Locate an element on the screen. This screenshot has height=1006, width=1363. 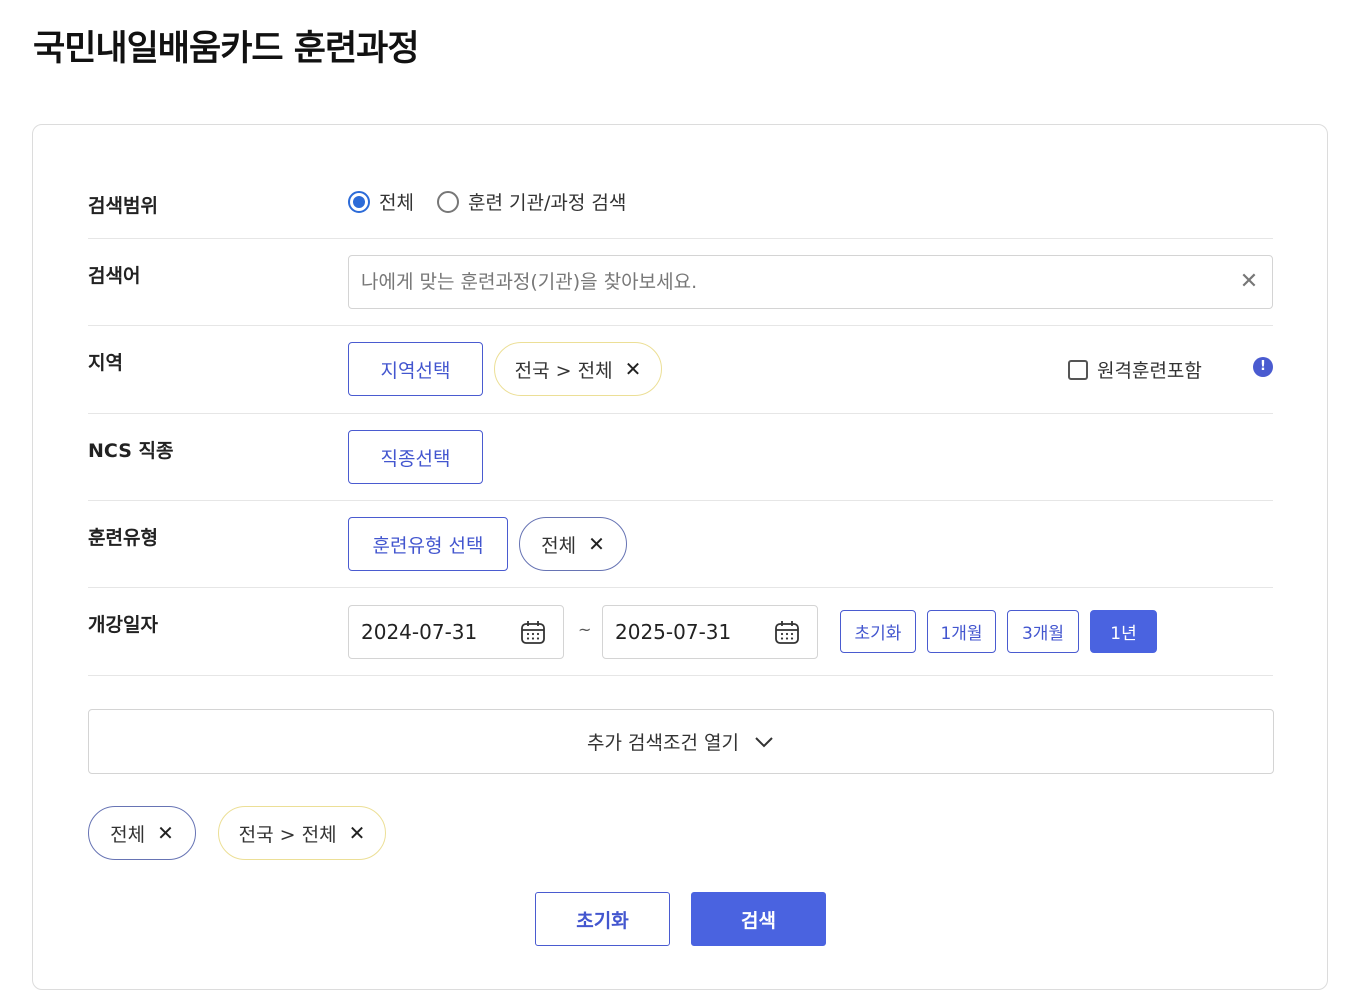
clear-icon: ✕ is located at coordinates (1249, 282).